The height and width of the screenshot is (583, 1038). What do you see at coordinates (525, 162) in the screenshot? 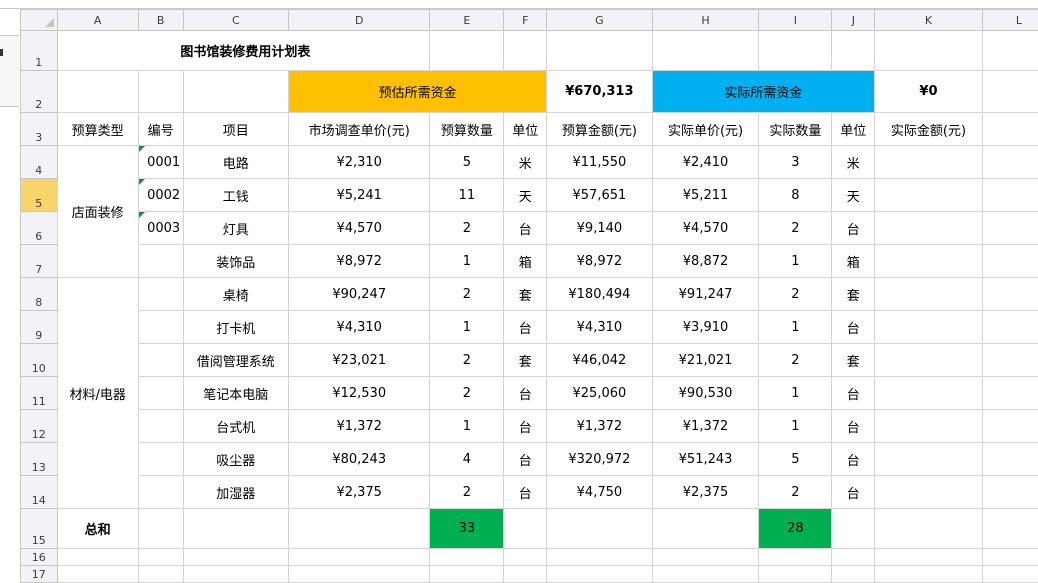
I see `unit-cell: 米` at bounding box center [525, 162].